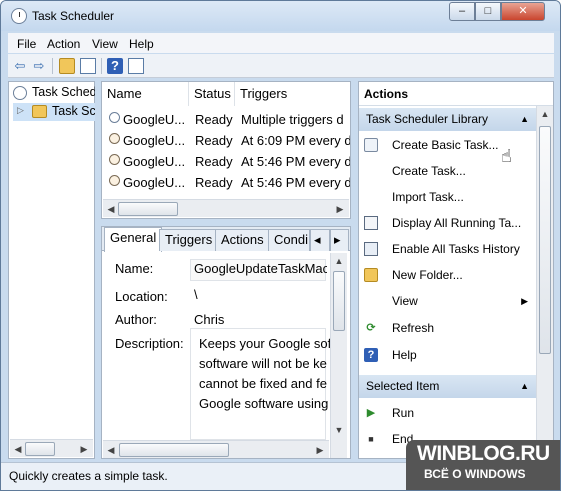 This screenshot has height=491, width=561. What do you see at coordinates (447, 301) in the screenshot?
I see `action-view: View ▶` at bounding box center [447, 301].